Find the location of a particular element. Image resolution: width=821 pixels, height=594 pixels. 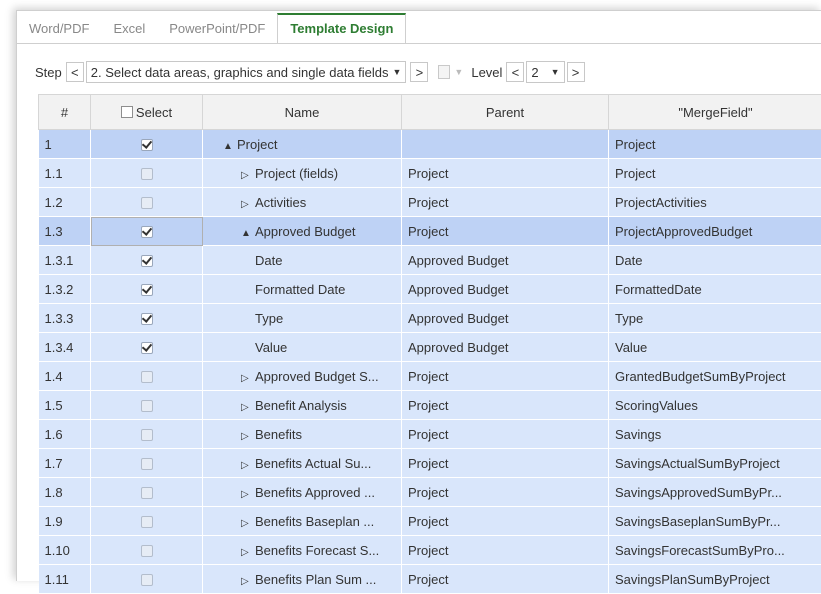

table-row: 1.5▷Benefit AnalysisProjectScoringValues is located at coordinates (430, 405).